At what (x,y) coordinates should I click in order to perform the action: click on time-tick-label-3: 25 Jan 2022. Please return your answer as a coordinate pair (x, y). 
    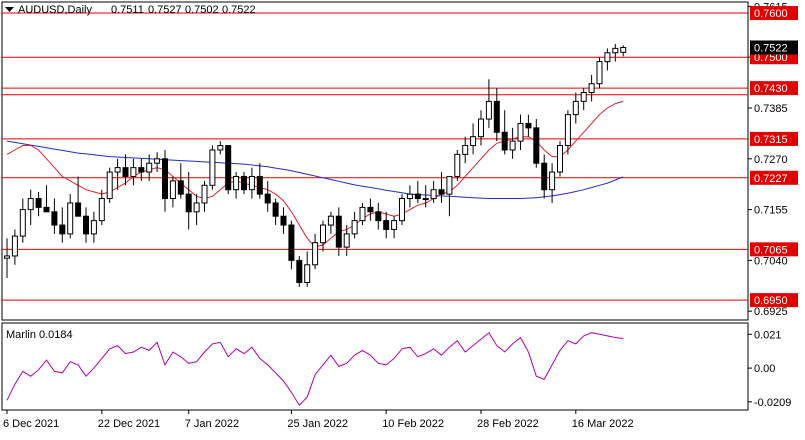
    Looking at the image, I should click on (317, 424).